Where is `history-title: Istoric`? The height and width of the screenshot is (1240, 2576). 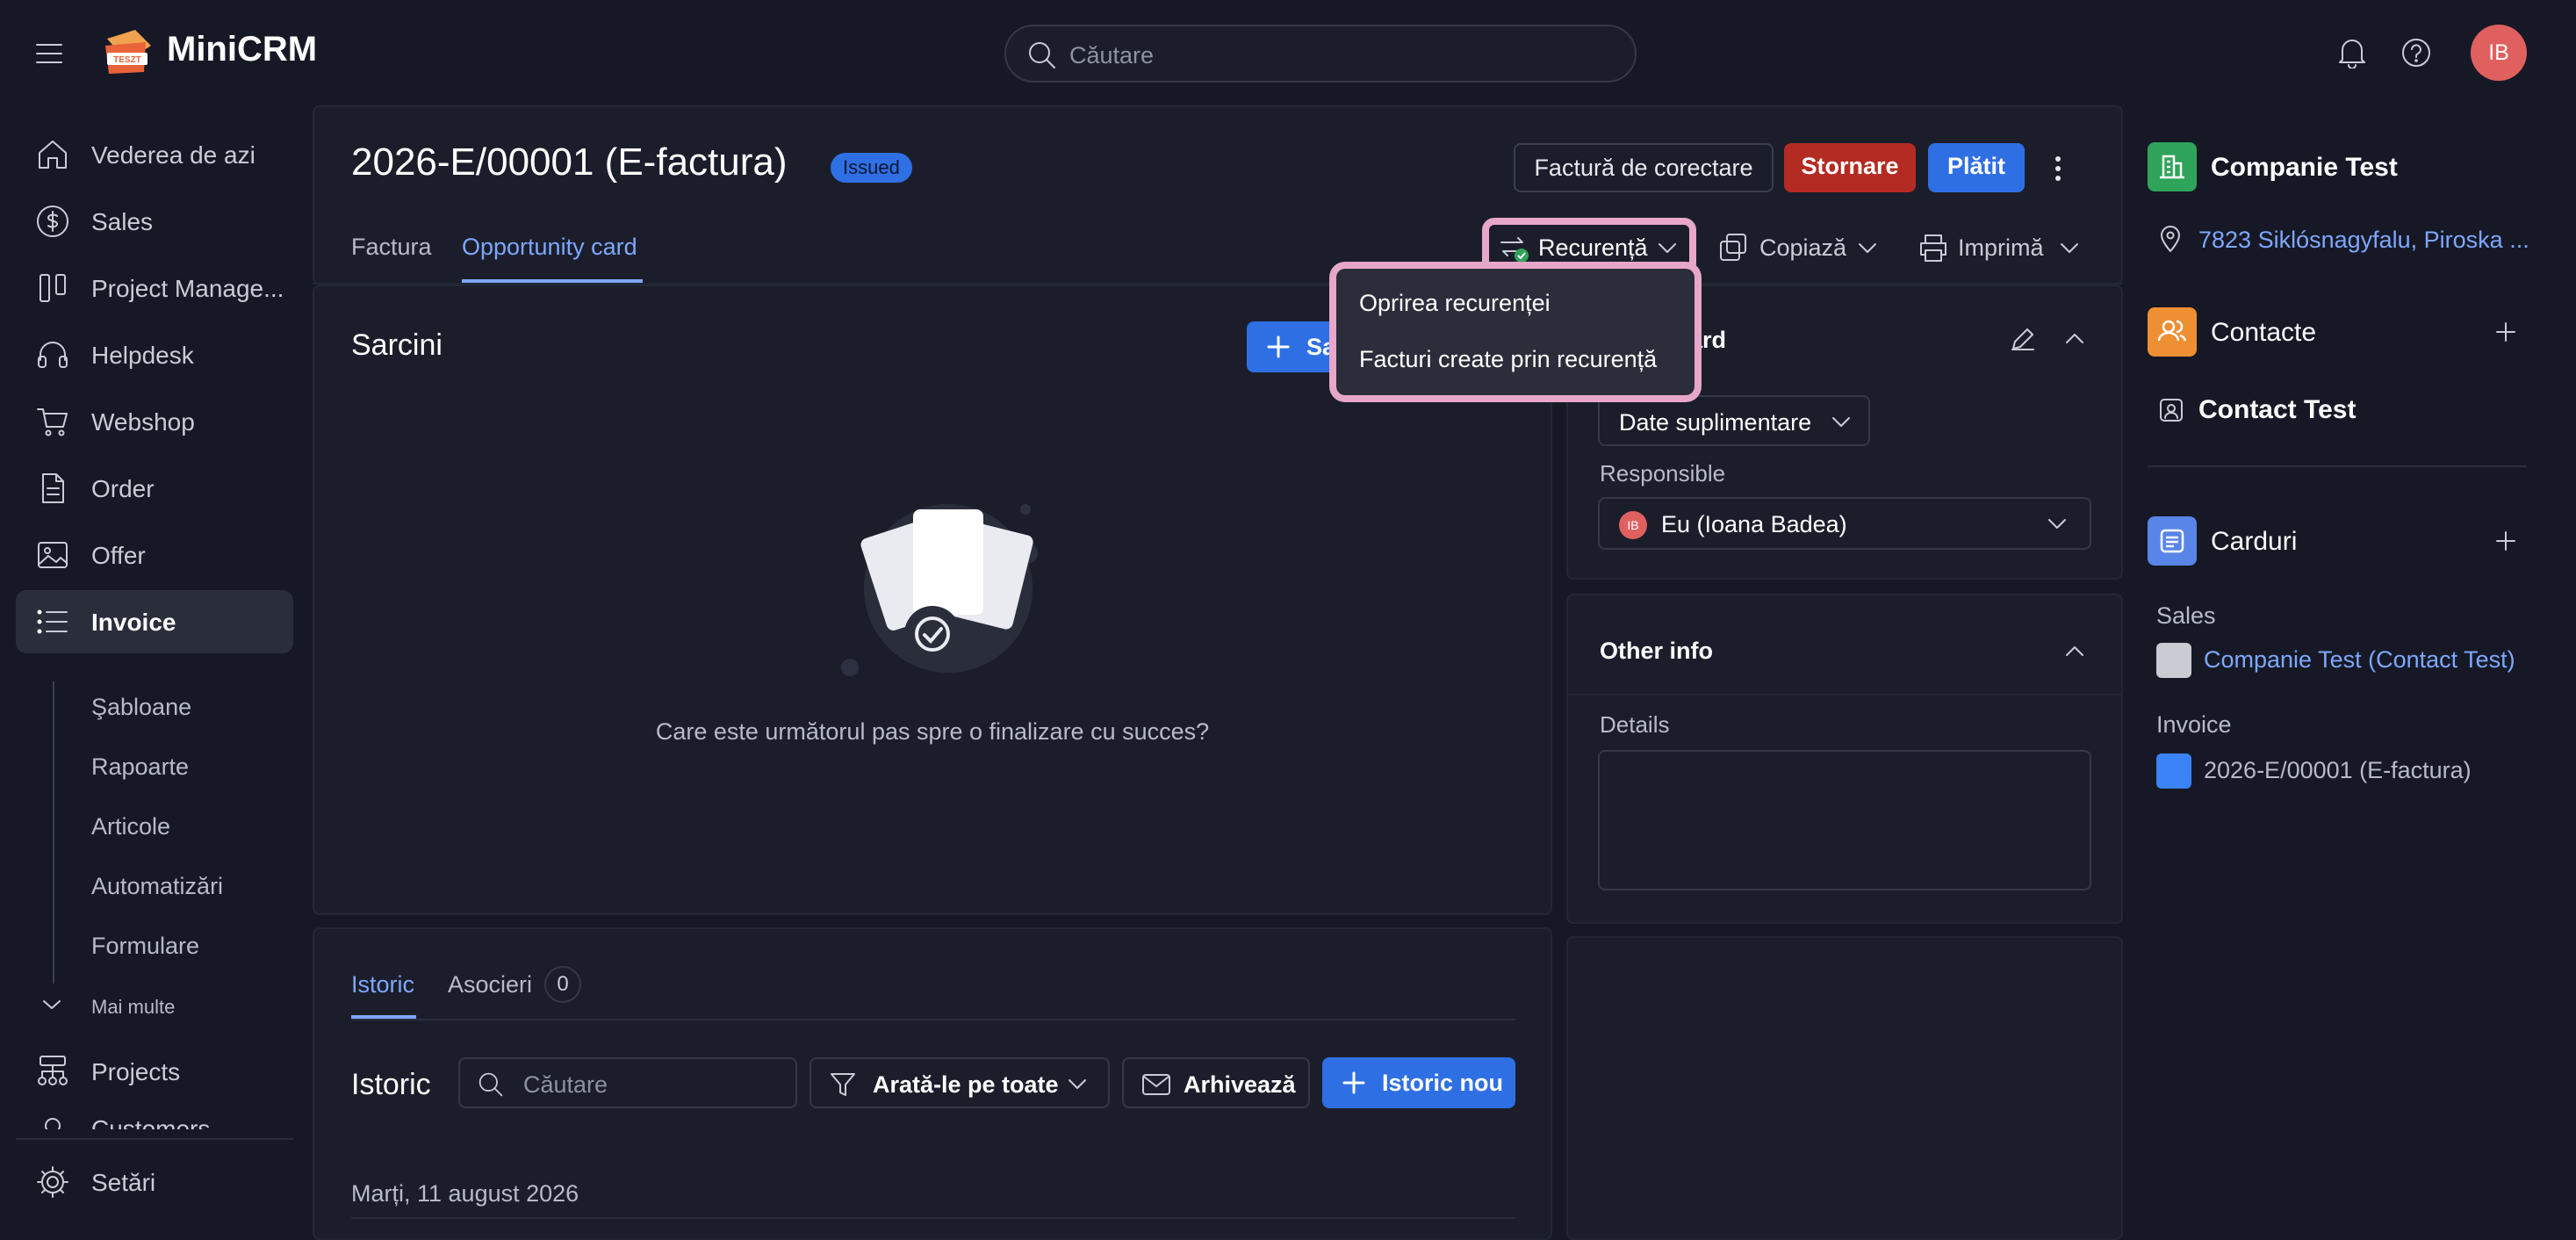
history-title: Istoric is located at coordinates (391, 1084).